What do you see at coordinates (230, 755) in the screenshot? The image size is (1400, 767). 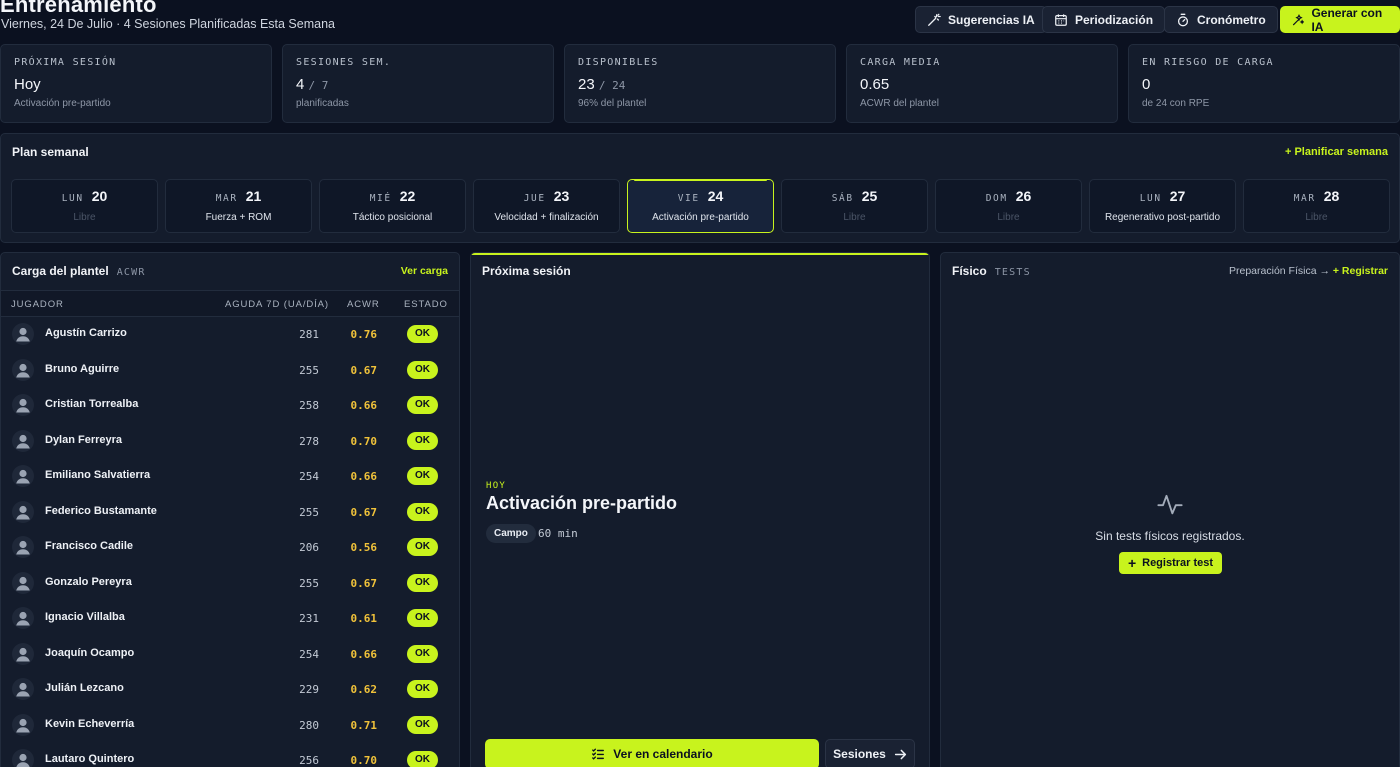 I see `table-row: Lautaro Quintero 256 0.70 OK` at bounding box center [230, 755].